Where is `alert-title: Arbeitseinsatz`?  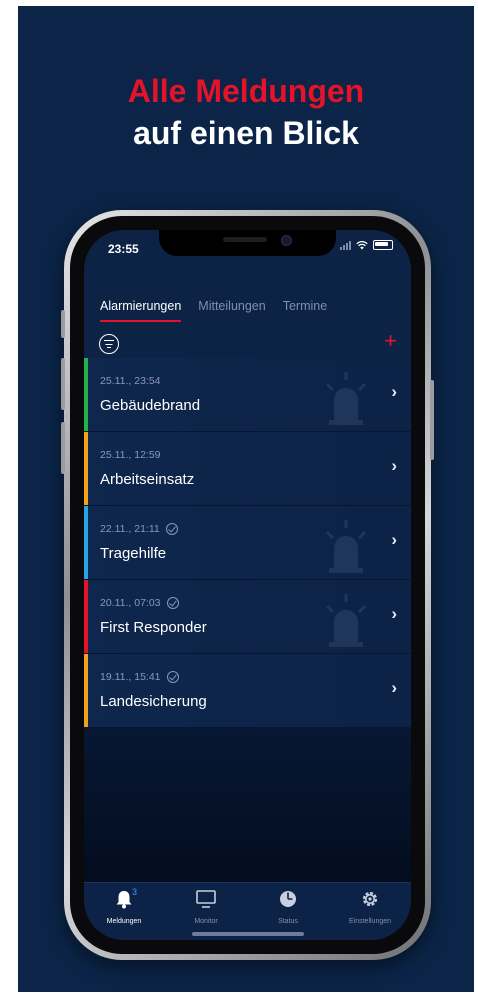
alert-title: Arbeitseinsatz is located at coordinates (147, 479).